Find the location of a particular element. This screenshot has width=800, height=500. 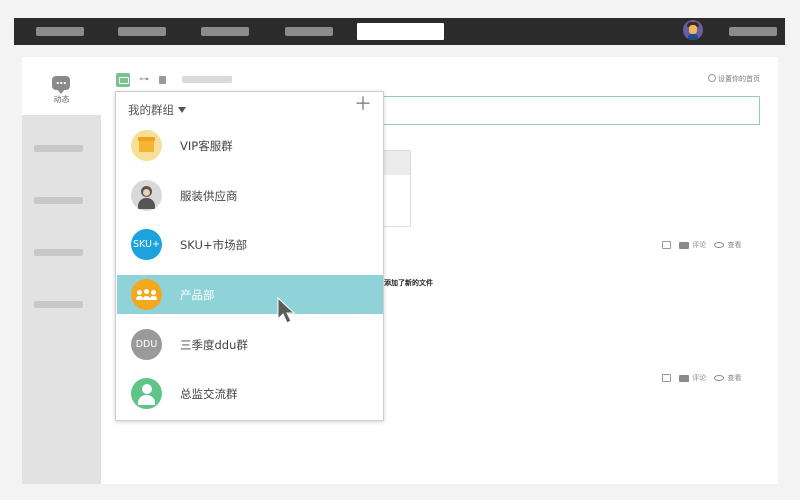

group-item-directors: 总监交流群 is located at coordinates (250, 393).